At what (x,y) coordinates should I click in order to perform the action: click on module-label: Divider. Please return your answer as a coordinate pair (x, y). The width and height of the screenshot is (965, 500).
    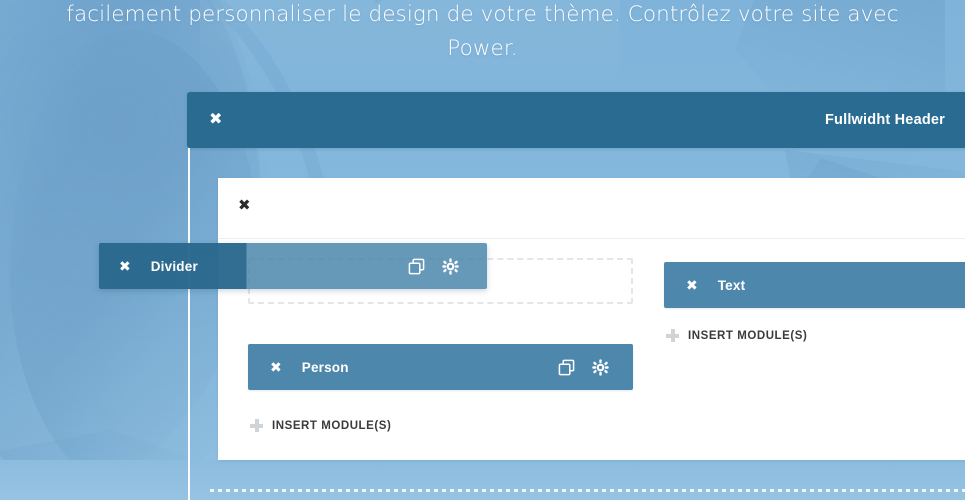
    Looking at the image, I should click on (174, 266).